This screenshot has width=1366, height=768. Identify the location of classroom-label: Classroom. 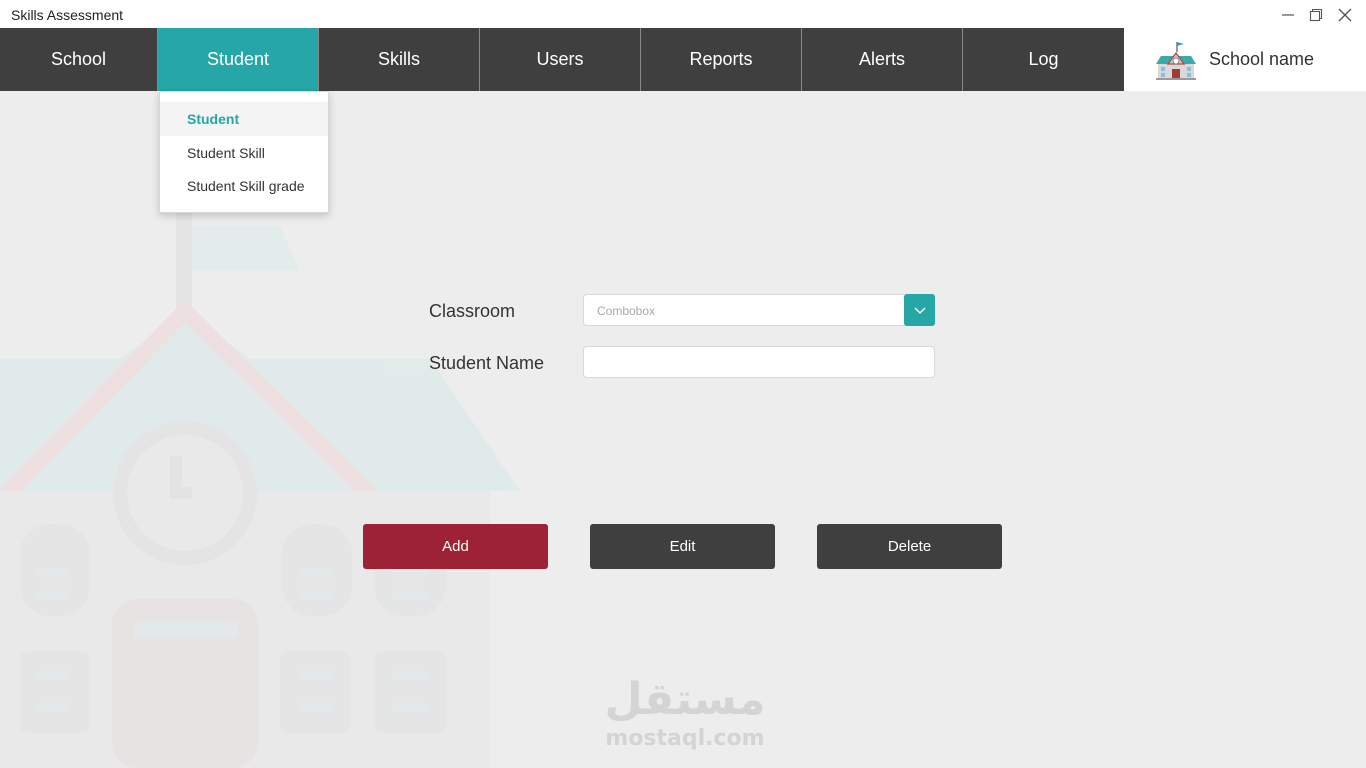
(472, 311).